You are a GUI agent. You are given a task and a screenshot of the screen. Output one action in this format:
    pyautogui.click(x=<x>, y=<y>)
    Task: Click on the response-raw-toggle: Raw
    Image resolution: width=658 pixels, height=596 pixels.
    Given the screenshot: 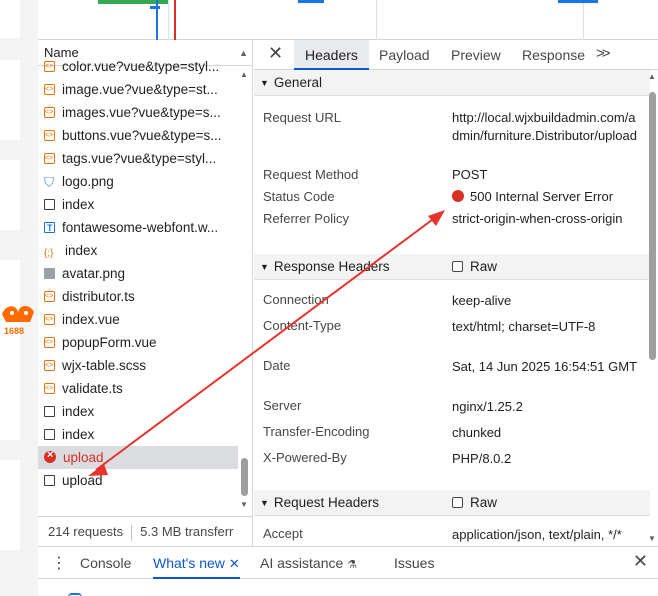 What is the action you would take?
    pyautogui.click(x=474, y=267)
    